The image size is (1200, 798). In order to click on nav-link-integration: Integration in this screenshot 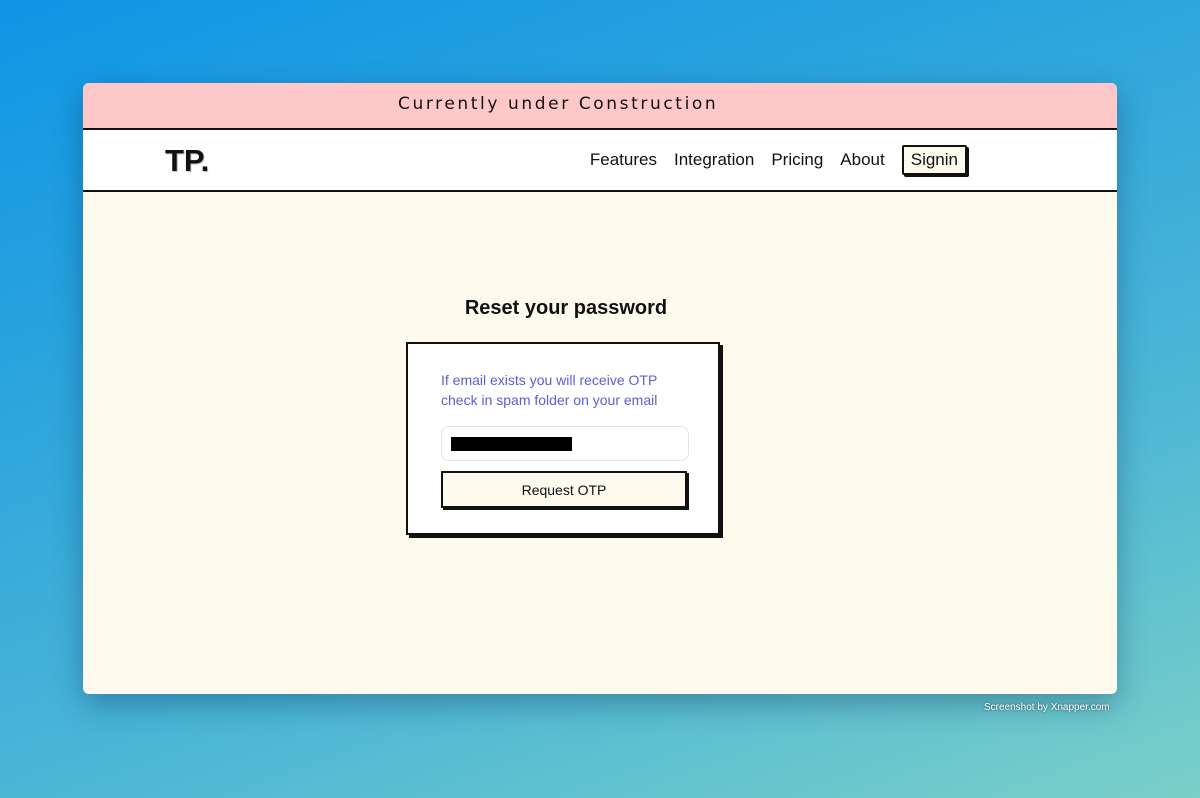, I will do `click(714, 160)`.